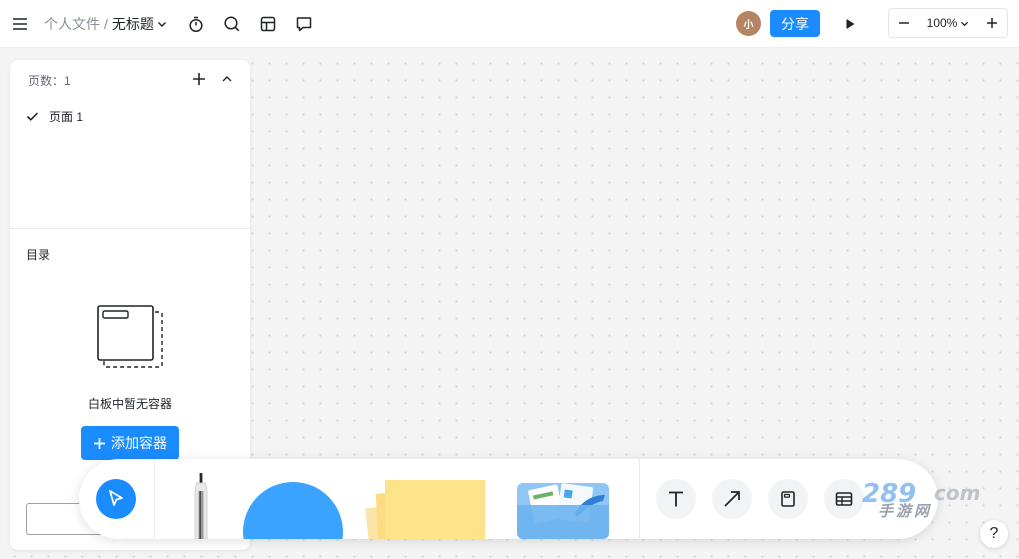 Image resolution: width=1019 pixels, height=559 pixels. I want to click on play-icon, so click(850, 24).